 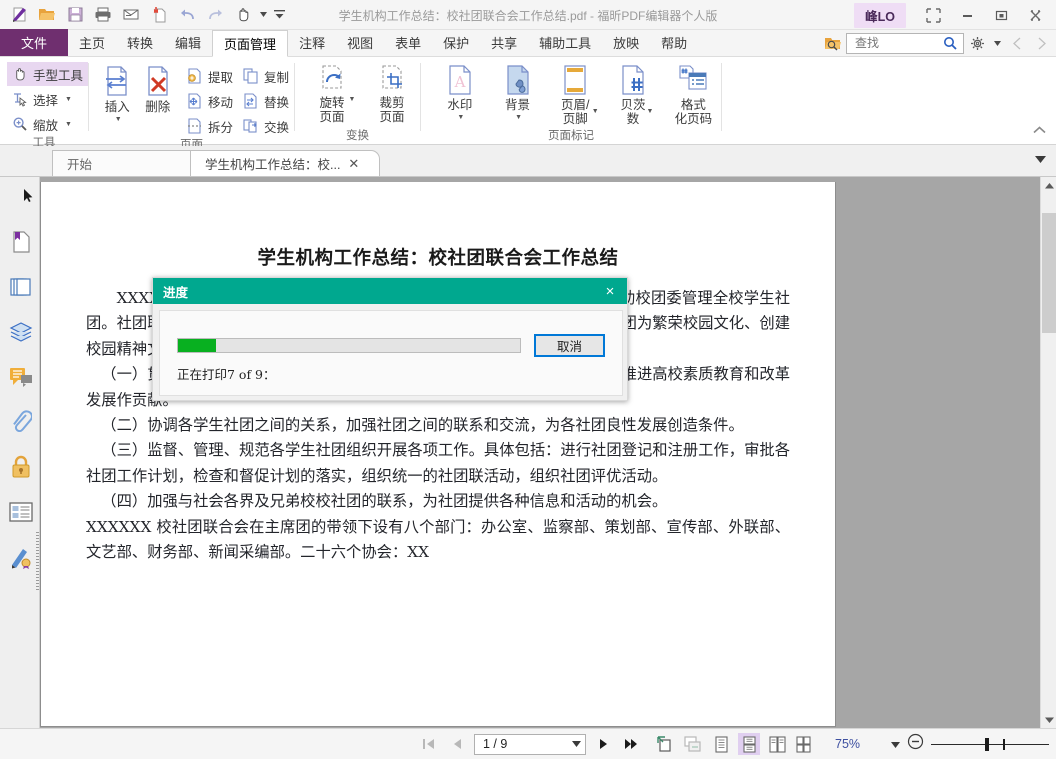 What do you see at coordinates (933, 15) in the screenshot?
I see `fullscreen-icon` at bounding box center [933, 15].